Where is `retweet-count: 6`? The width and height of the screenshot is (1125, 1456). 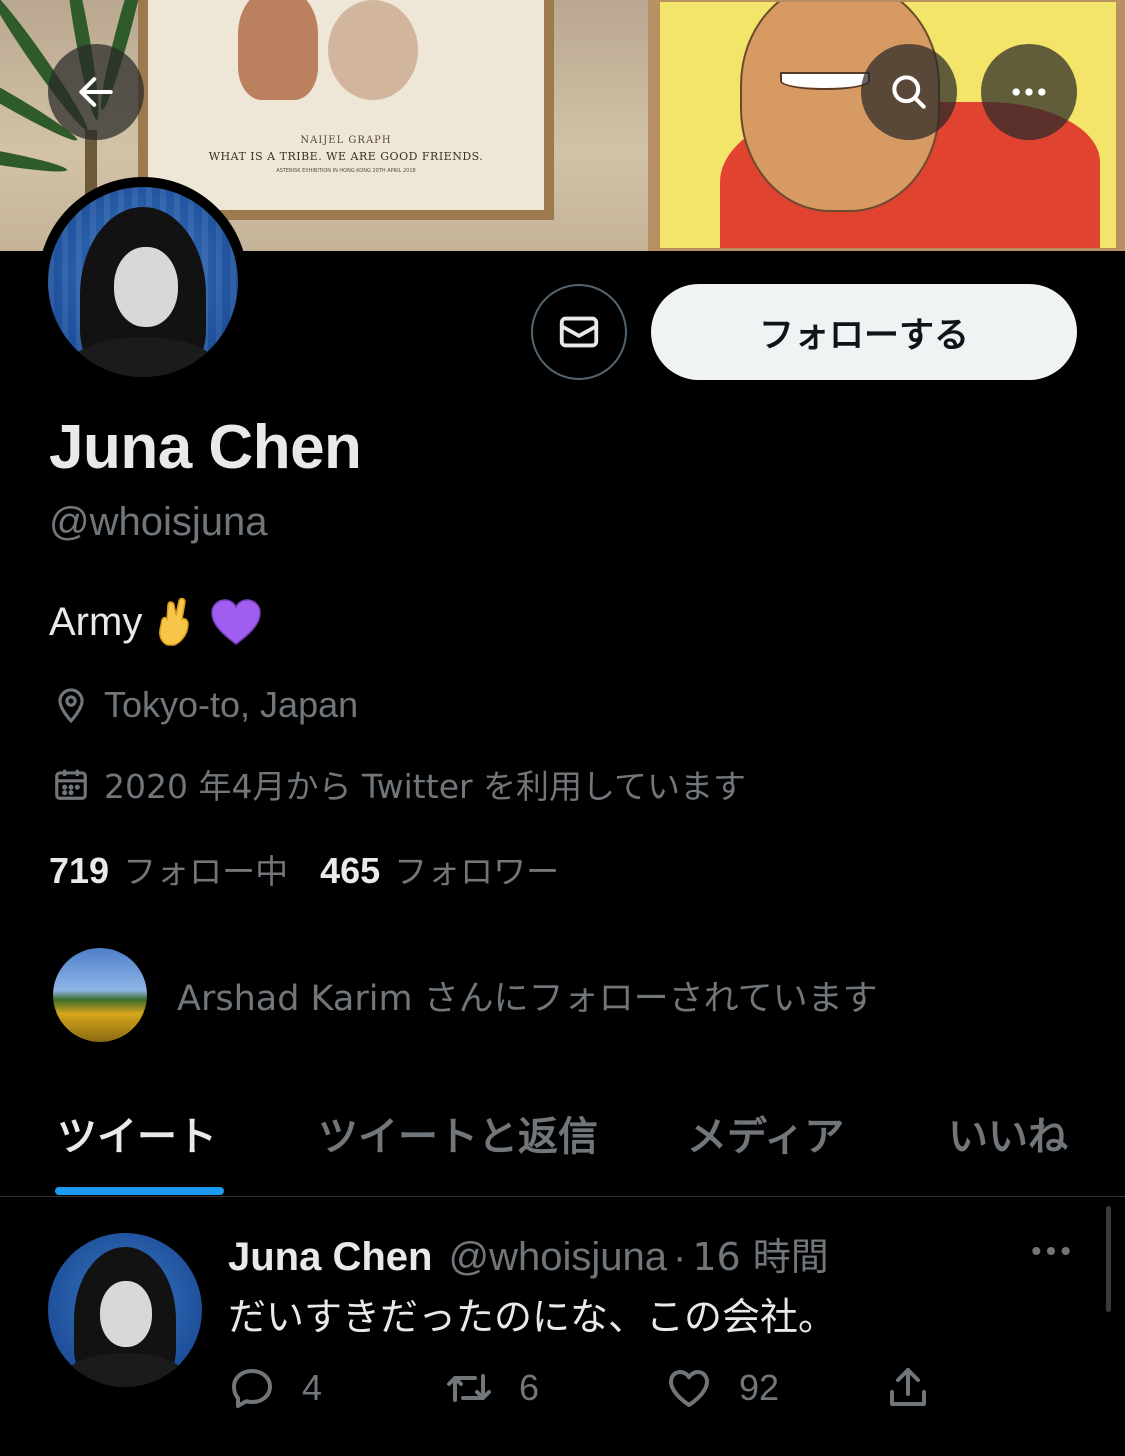 retweet-count: 6 is located at coordinates (529, 1387).